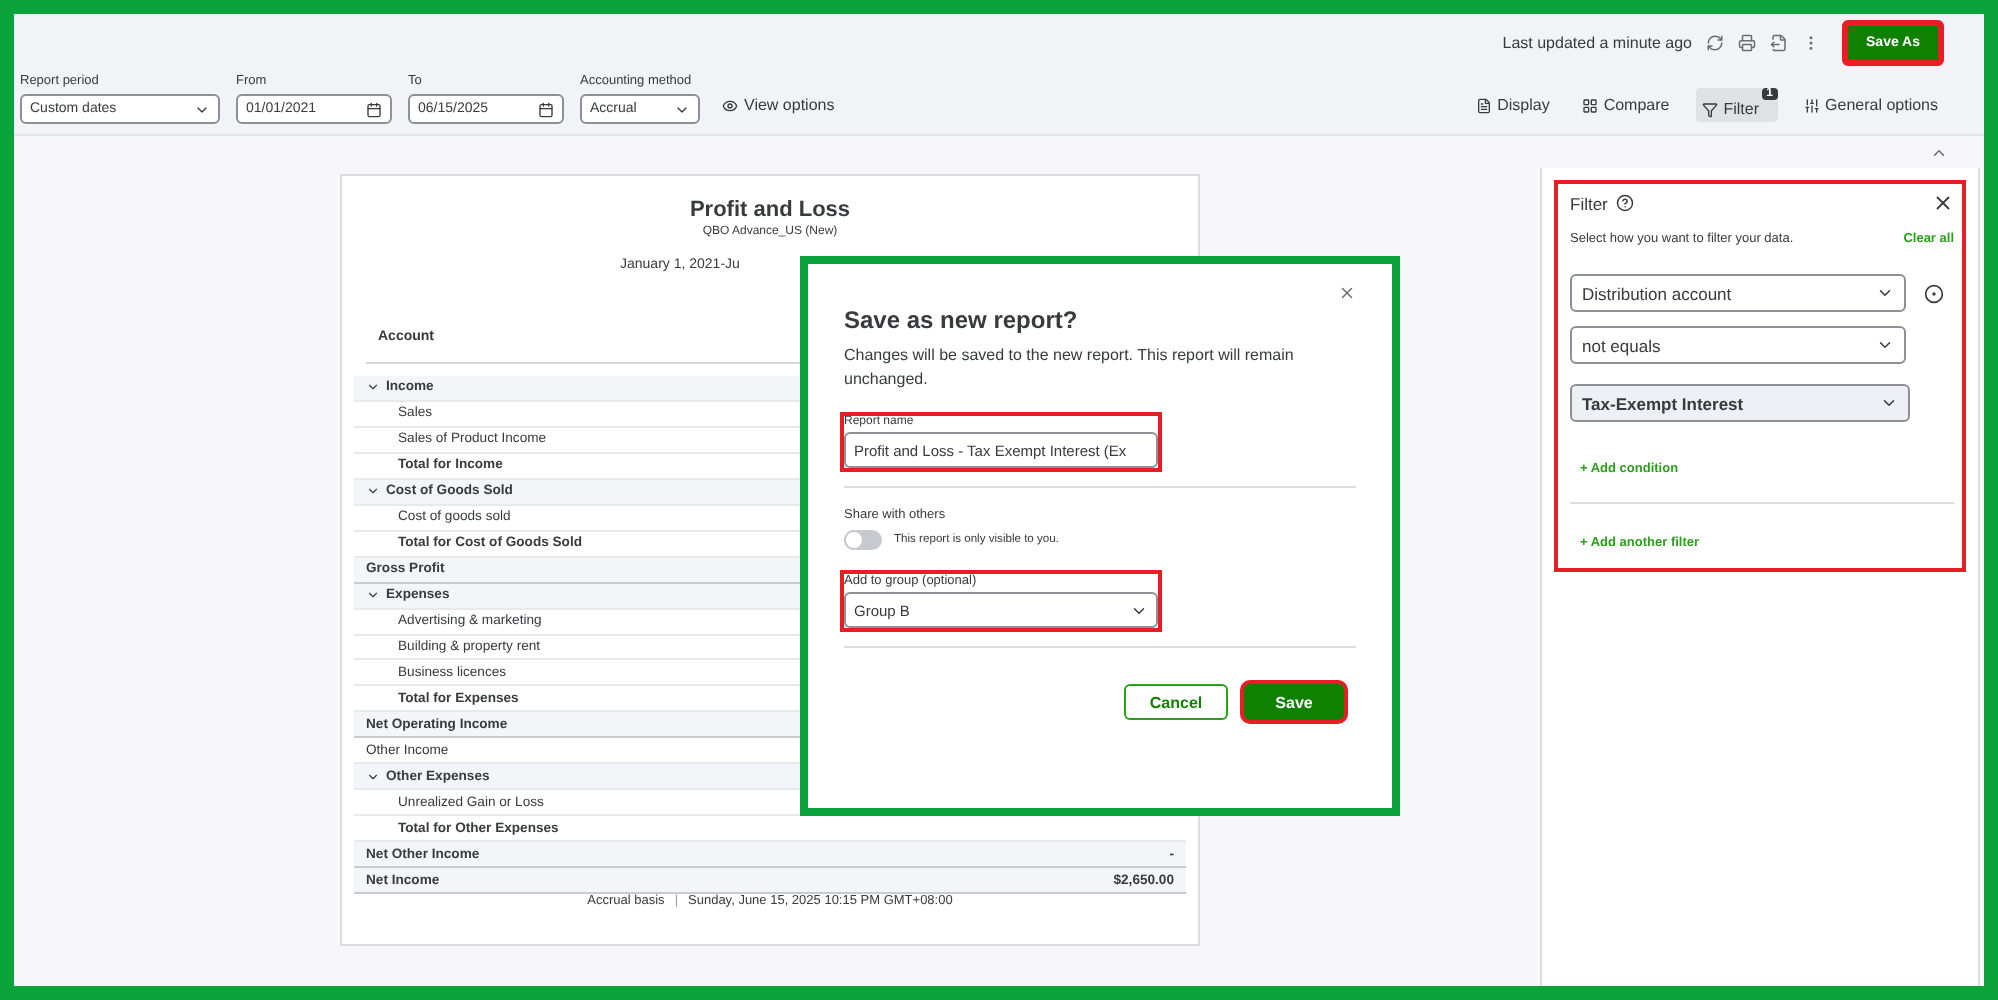  Describe the element at coordinates (1738, 293) in the screenshot. I see `filter-dropdown: Distribution account` at that location.